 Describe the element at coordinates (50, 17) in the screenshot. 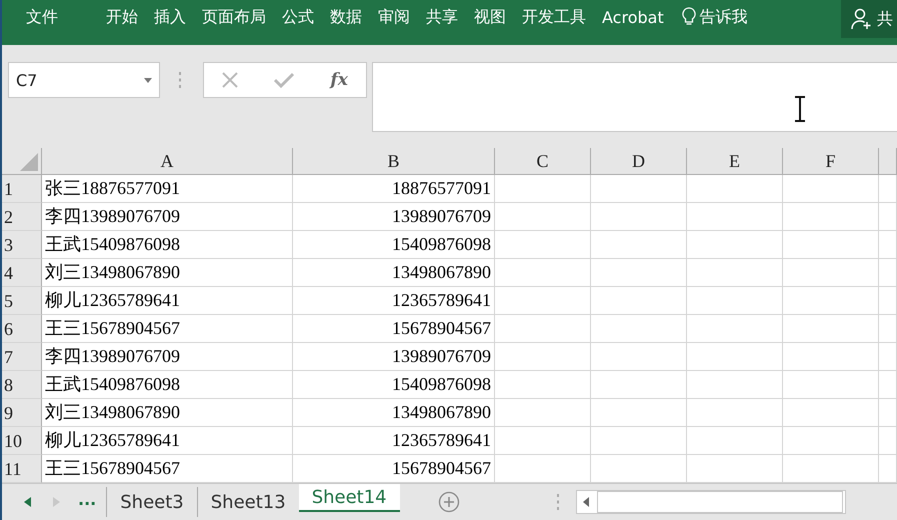

I see `ribbon-tab: 文件` at that location.